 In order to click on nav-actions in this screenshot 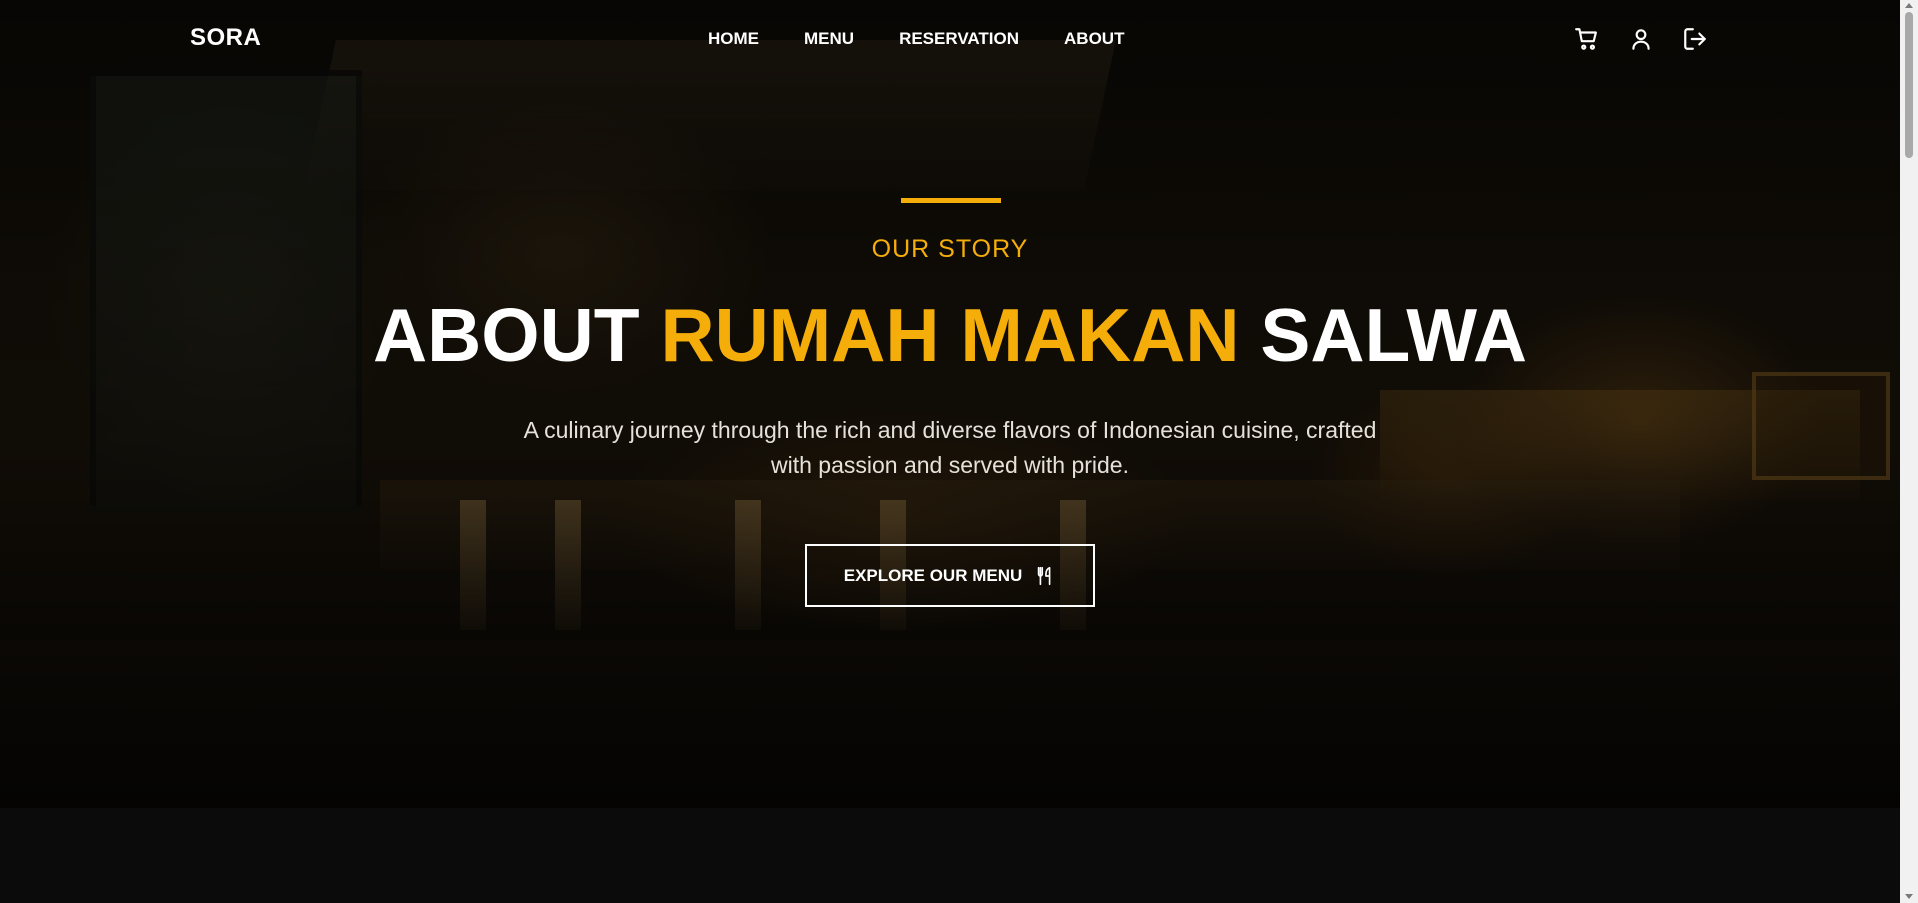, I will do `click(1641, 39)`.